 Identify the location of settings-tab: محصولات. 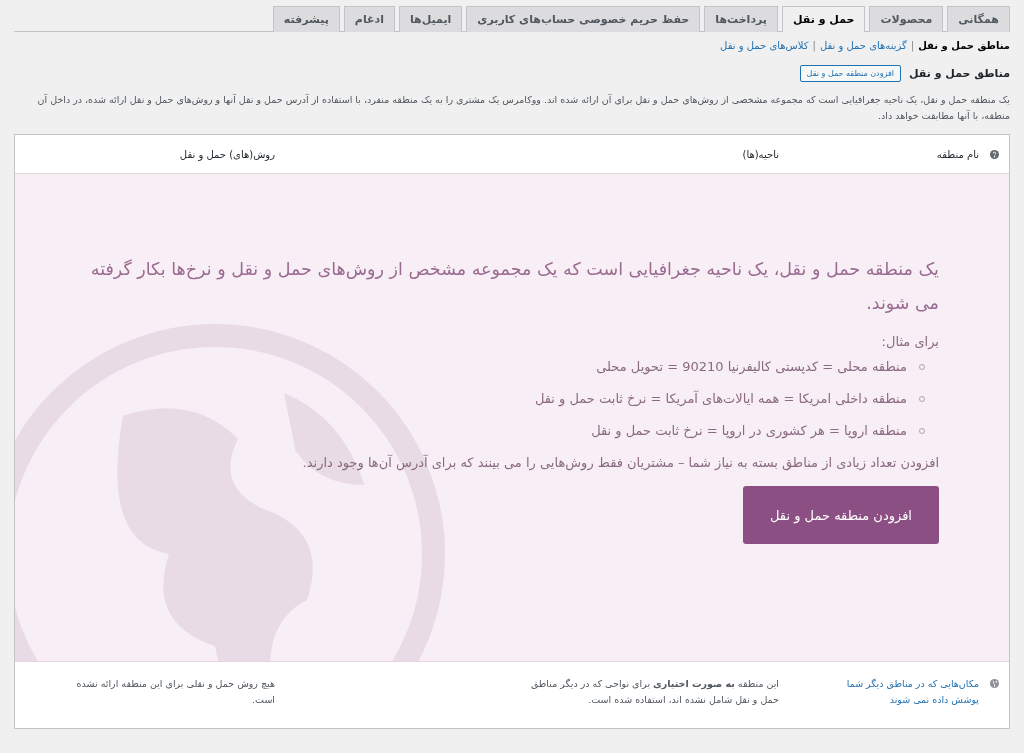
(906, 19).